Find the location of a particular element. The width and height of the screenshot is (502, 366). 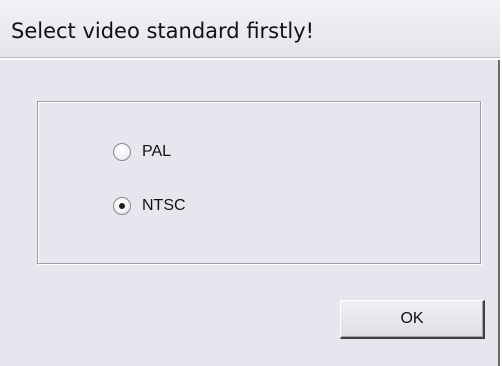

radio-selected-dot-icon is located at coordinates (122, 206).